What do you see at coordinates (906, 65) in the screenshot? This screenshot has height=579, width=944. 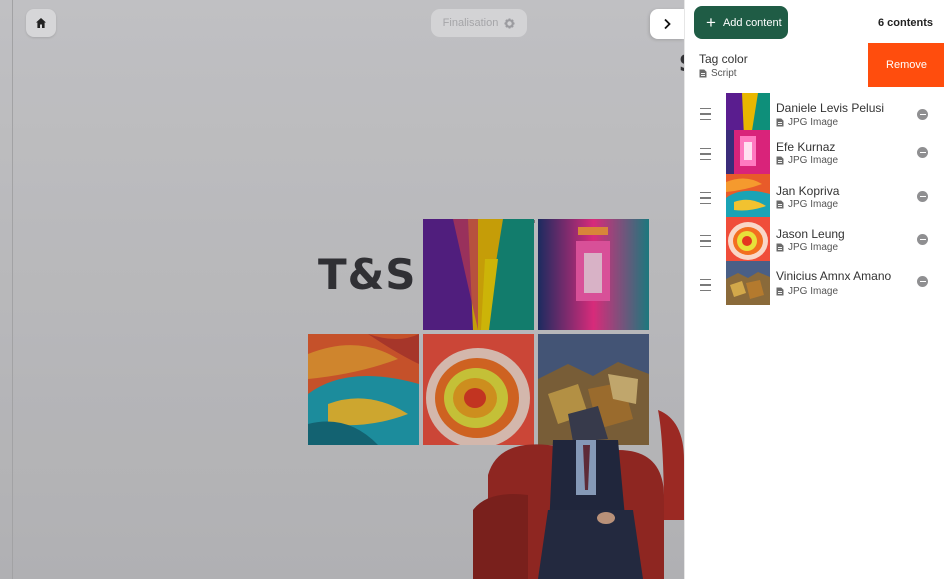 I see `remove-button: Remove` at bounding box center [906, 65].